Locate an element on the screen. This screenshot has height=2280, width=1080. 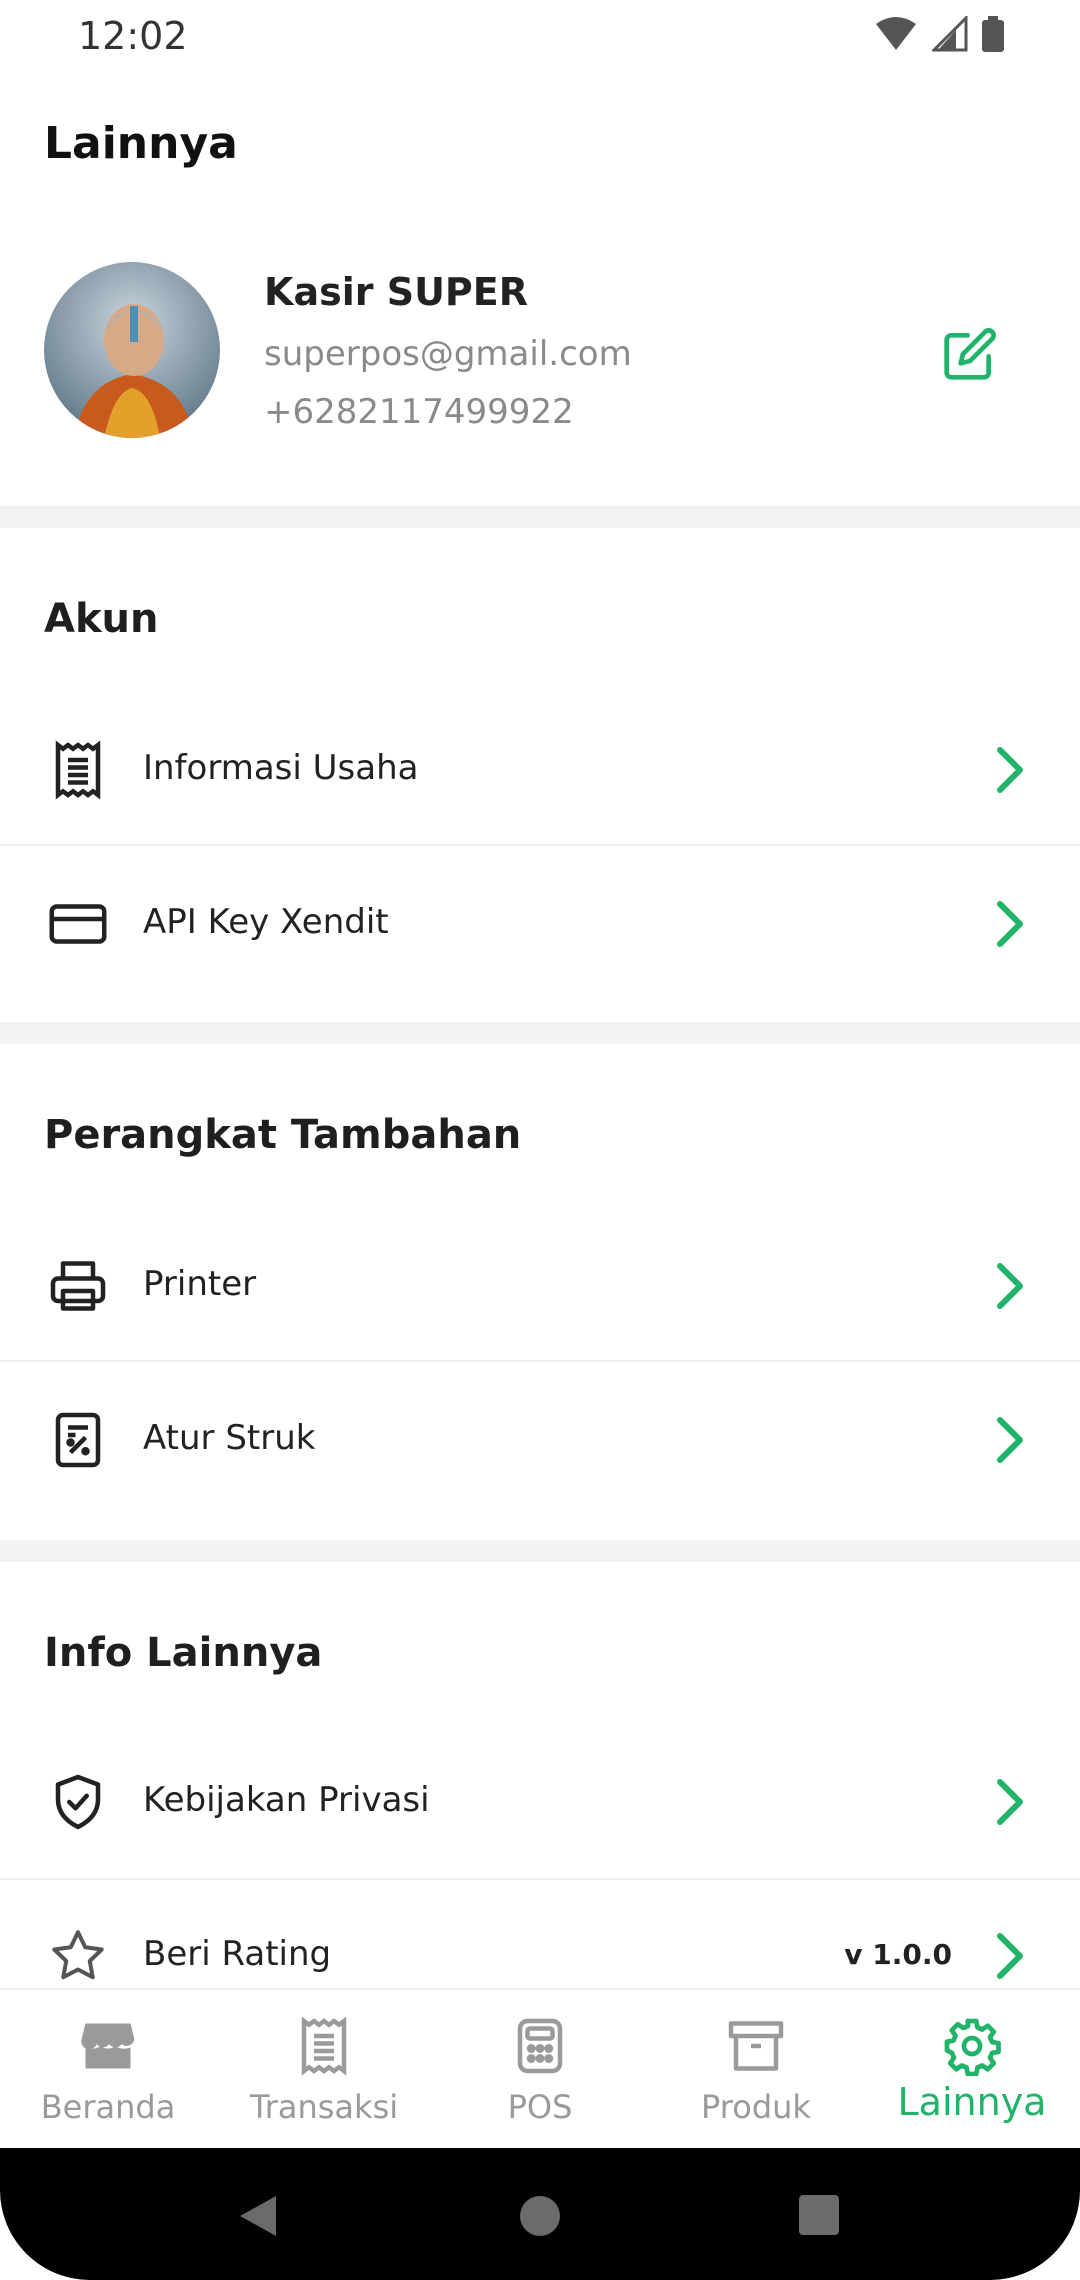
calculator-icon is located at coordinates (540, 2046).